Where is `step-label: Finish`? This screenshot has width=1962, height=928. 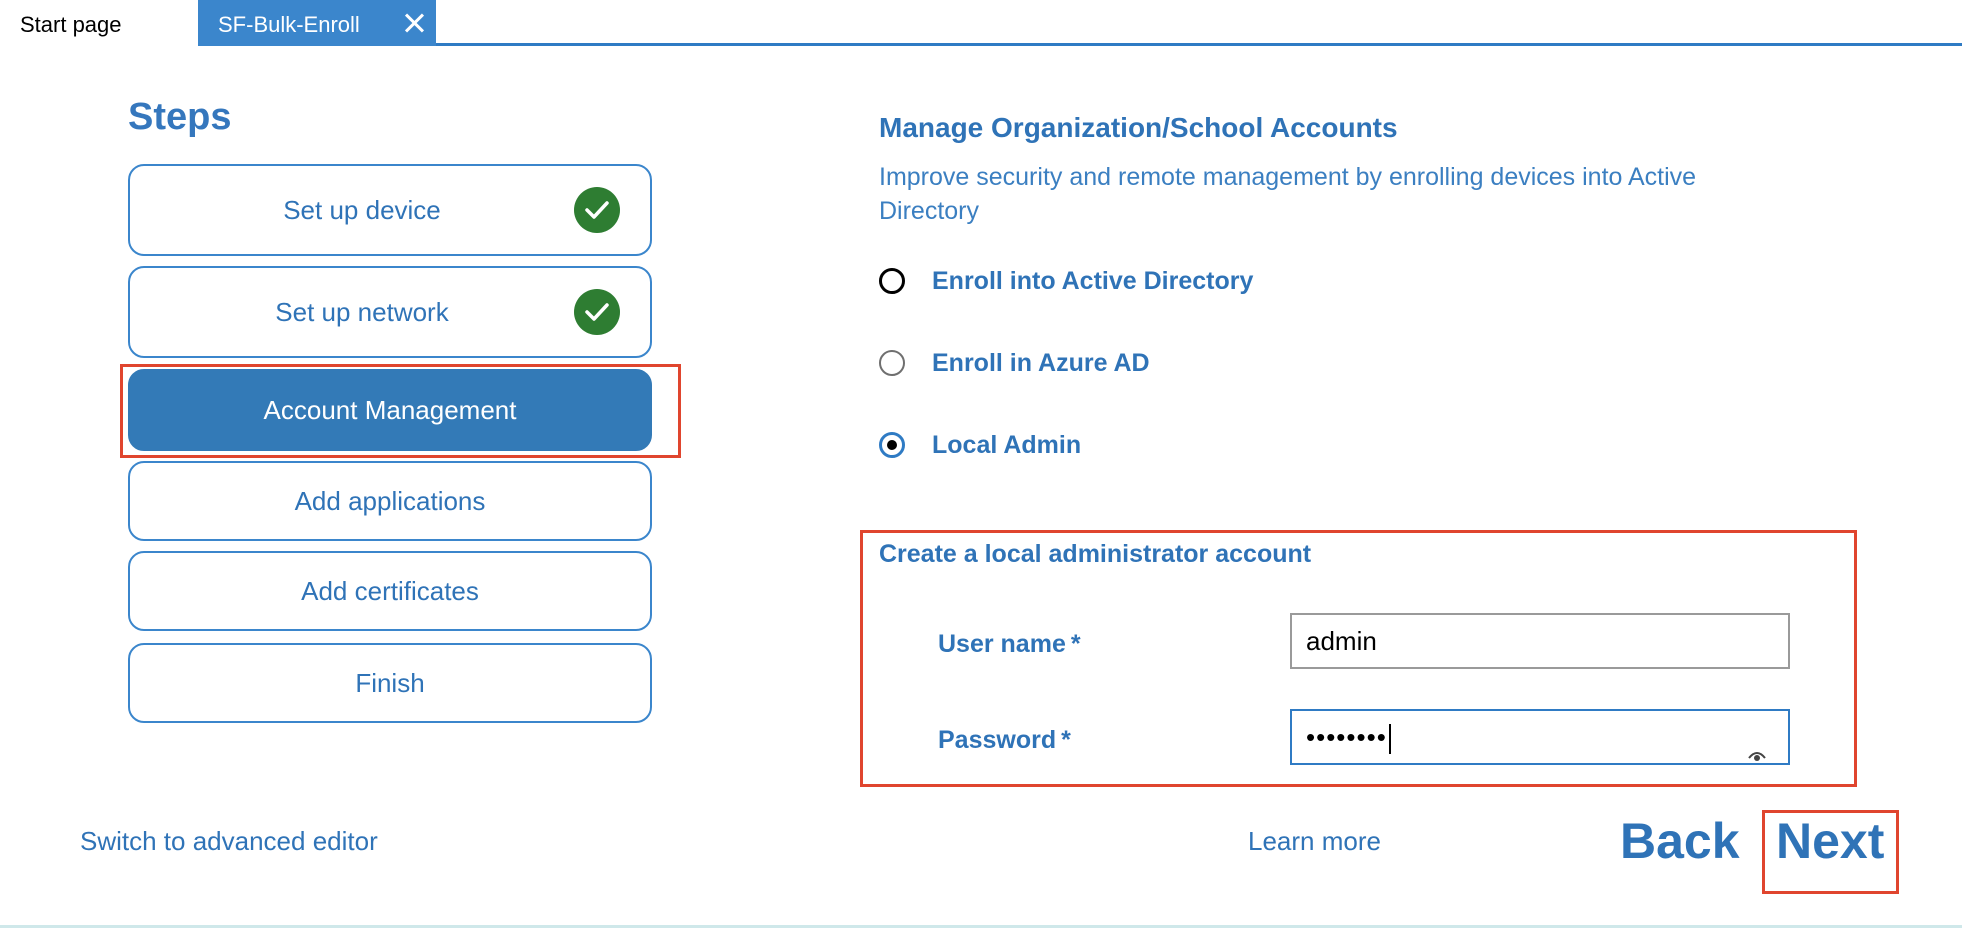 step-label: Finish is located at coordinates (390, 683).